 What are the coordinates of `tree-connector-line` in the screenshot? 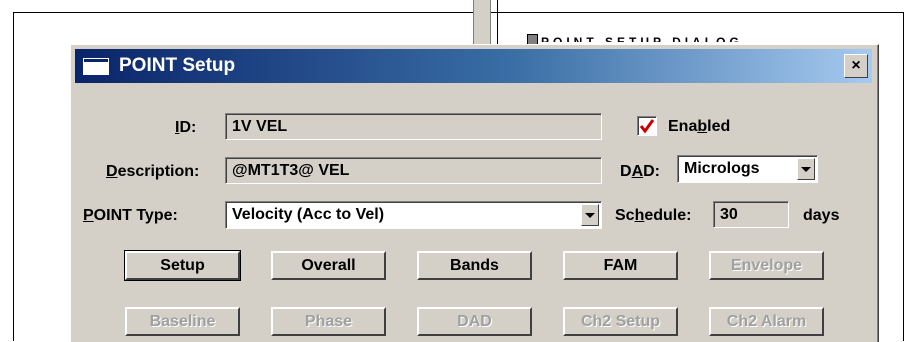 It's located at (497, 22).